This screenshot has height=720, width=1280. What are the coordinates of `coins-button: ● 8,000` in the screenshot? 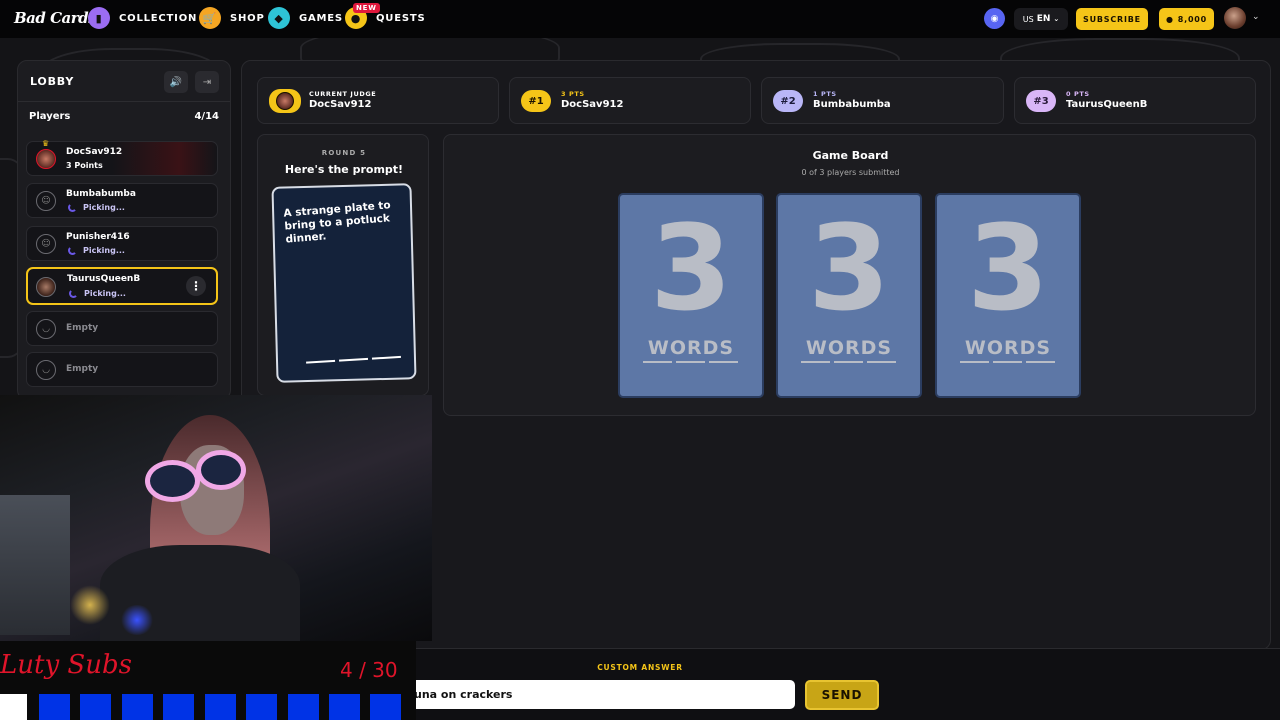 It's located at (1186, 19).